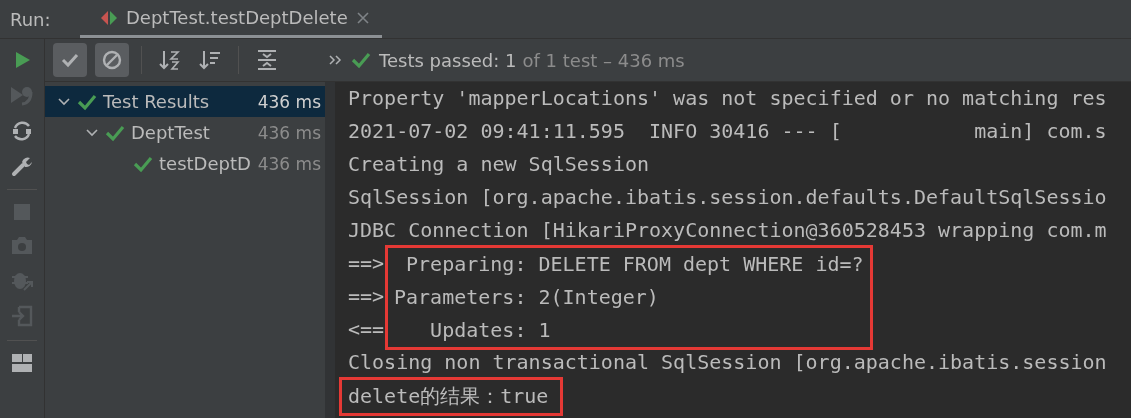 The height and width of the screenshot is (418, 1131). I want to click on tests-summary-text: of 1 test – 436 ms, so click(603, 60).